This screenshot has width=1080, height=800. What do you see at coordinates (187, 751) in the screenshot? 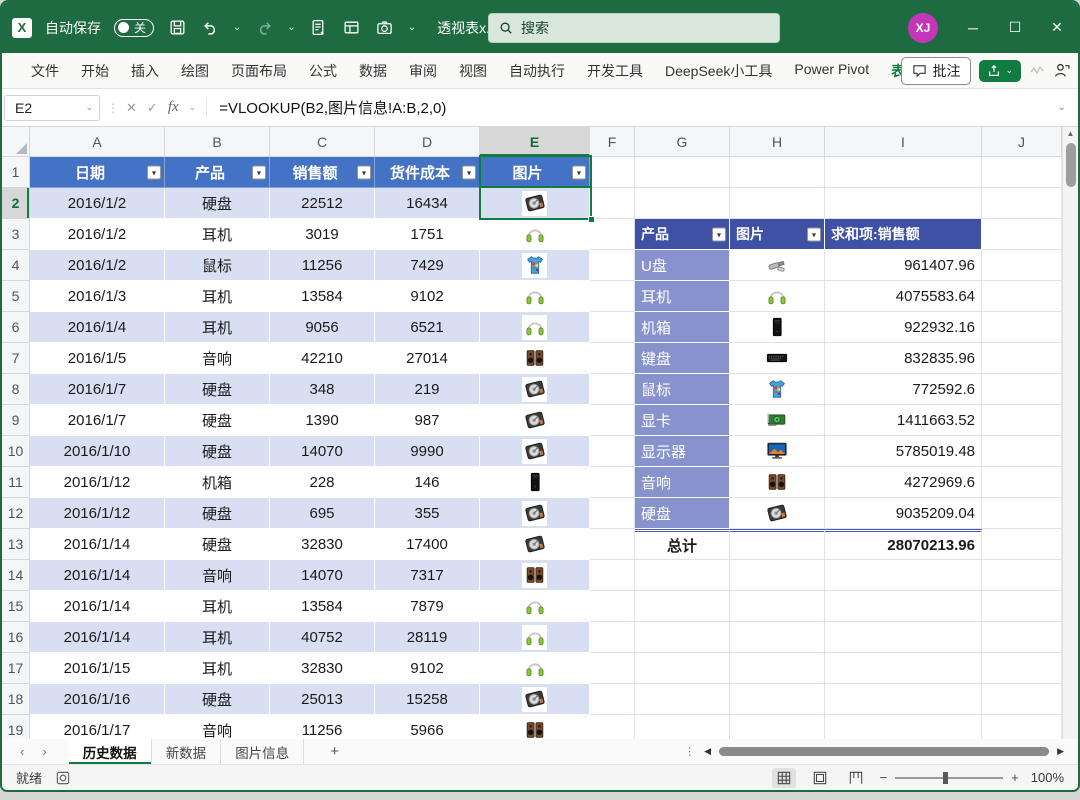
I see `sheet-tab-新数据: 新数据` at bounding box center [187, 751].